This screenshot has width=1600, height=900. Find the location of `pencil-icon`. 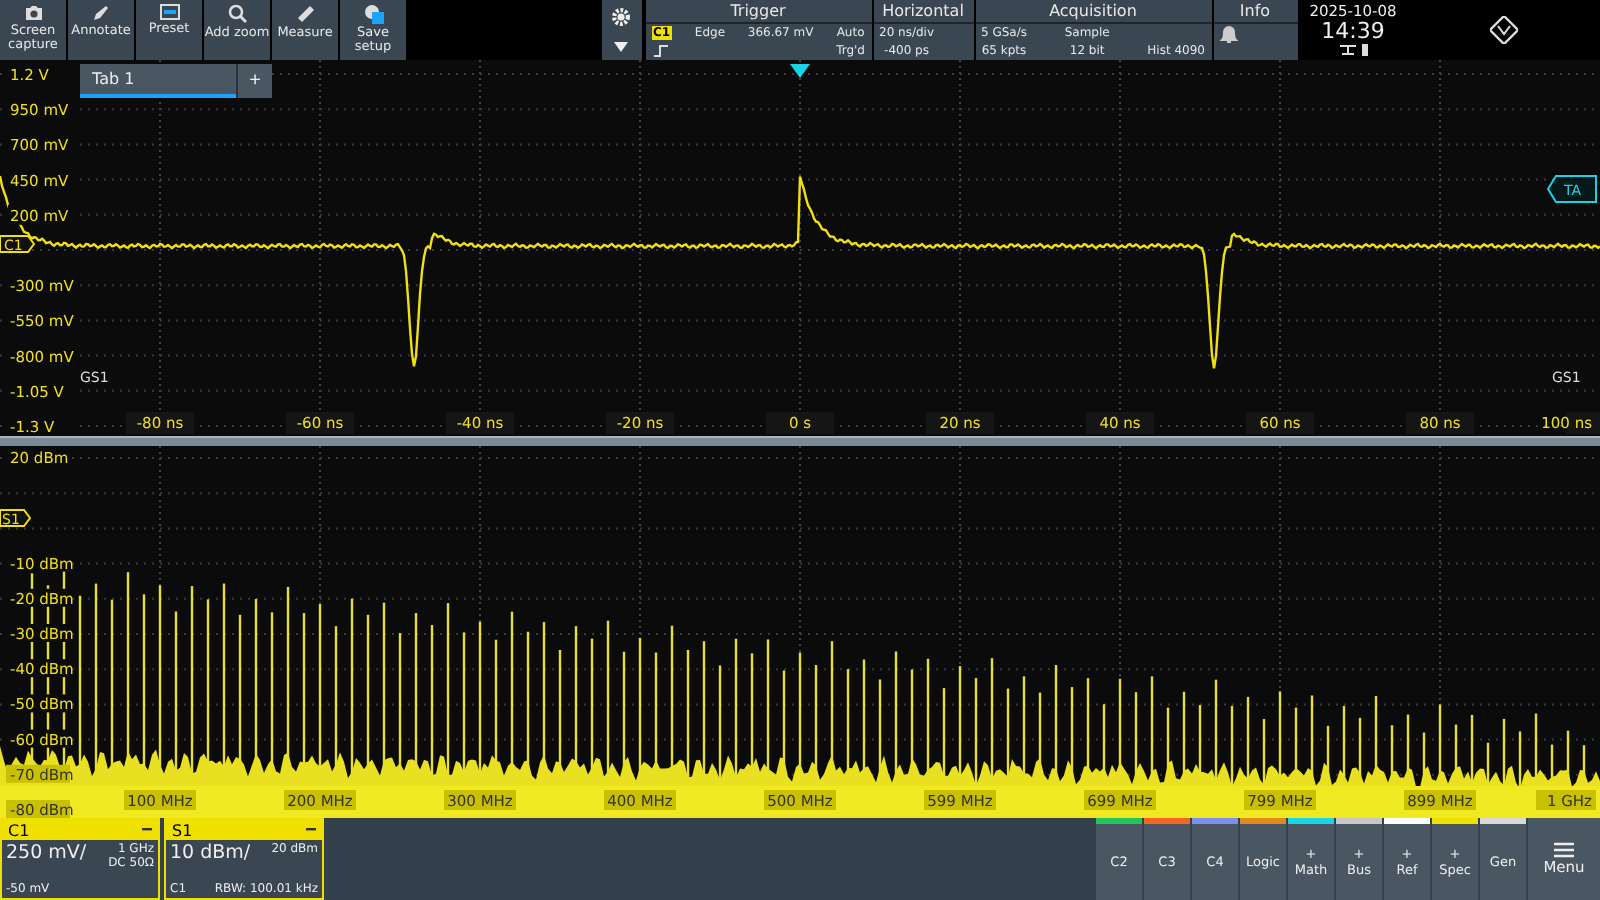

pencil-icon is located at coordinates (101, 13).